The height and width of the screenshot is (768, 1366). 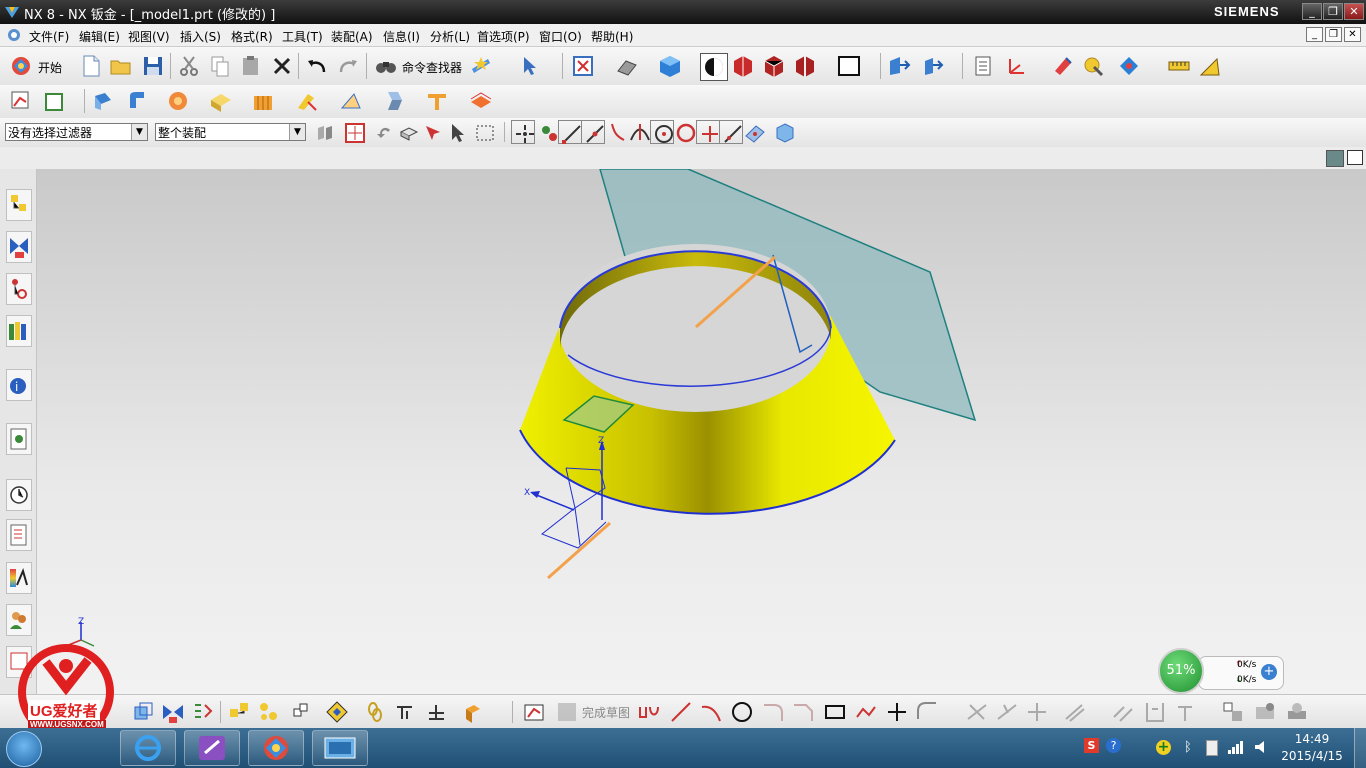 What do you see at coordinates (1314, 34) in the screenshot?
I see `doc-minimize-button: _` at bounding box center [1314, 34].